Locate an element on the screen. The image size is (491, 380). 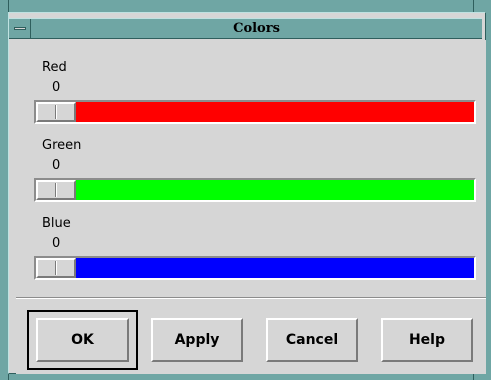
green-slider-value: 0 is located at coordinates (56, 165).